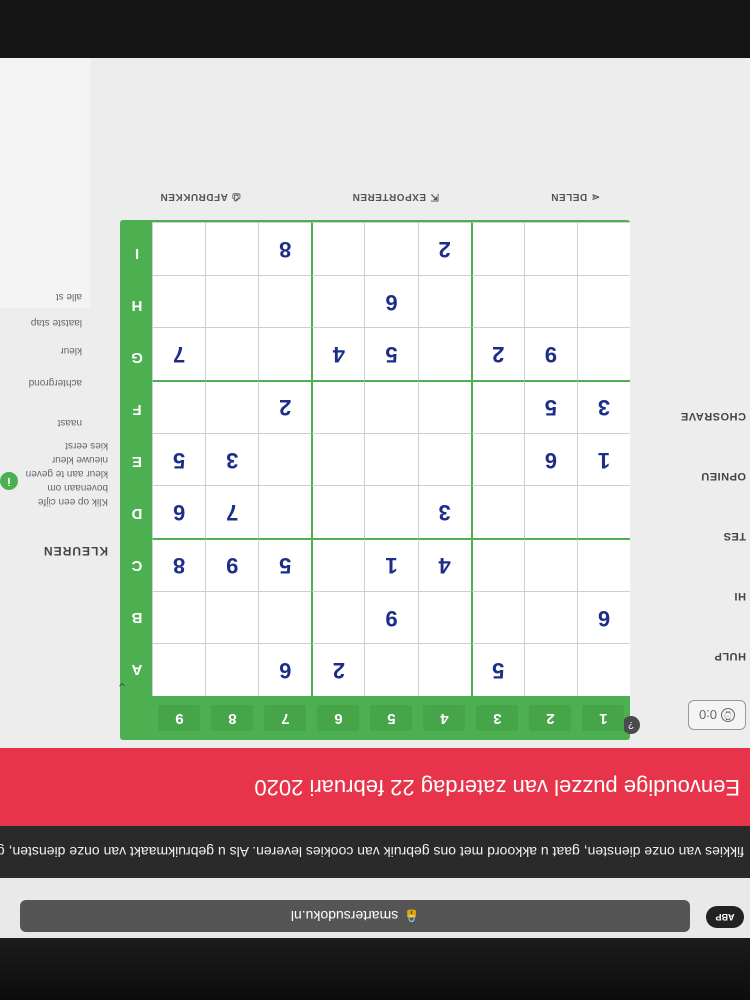 The height and width of the screenshot is (1000, 750). What do you see at coordinates (122, 687) in the screenshot?
I see `chevron-down-icon: ⌄` at bounding box center [122, 687].